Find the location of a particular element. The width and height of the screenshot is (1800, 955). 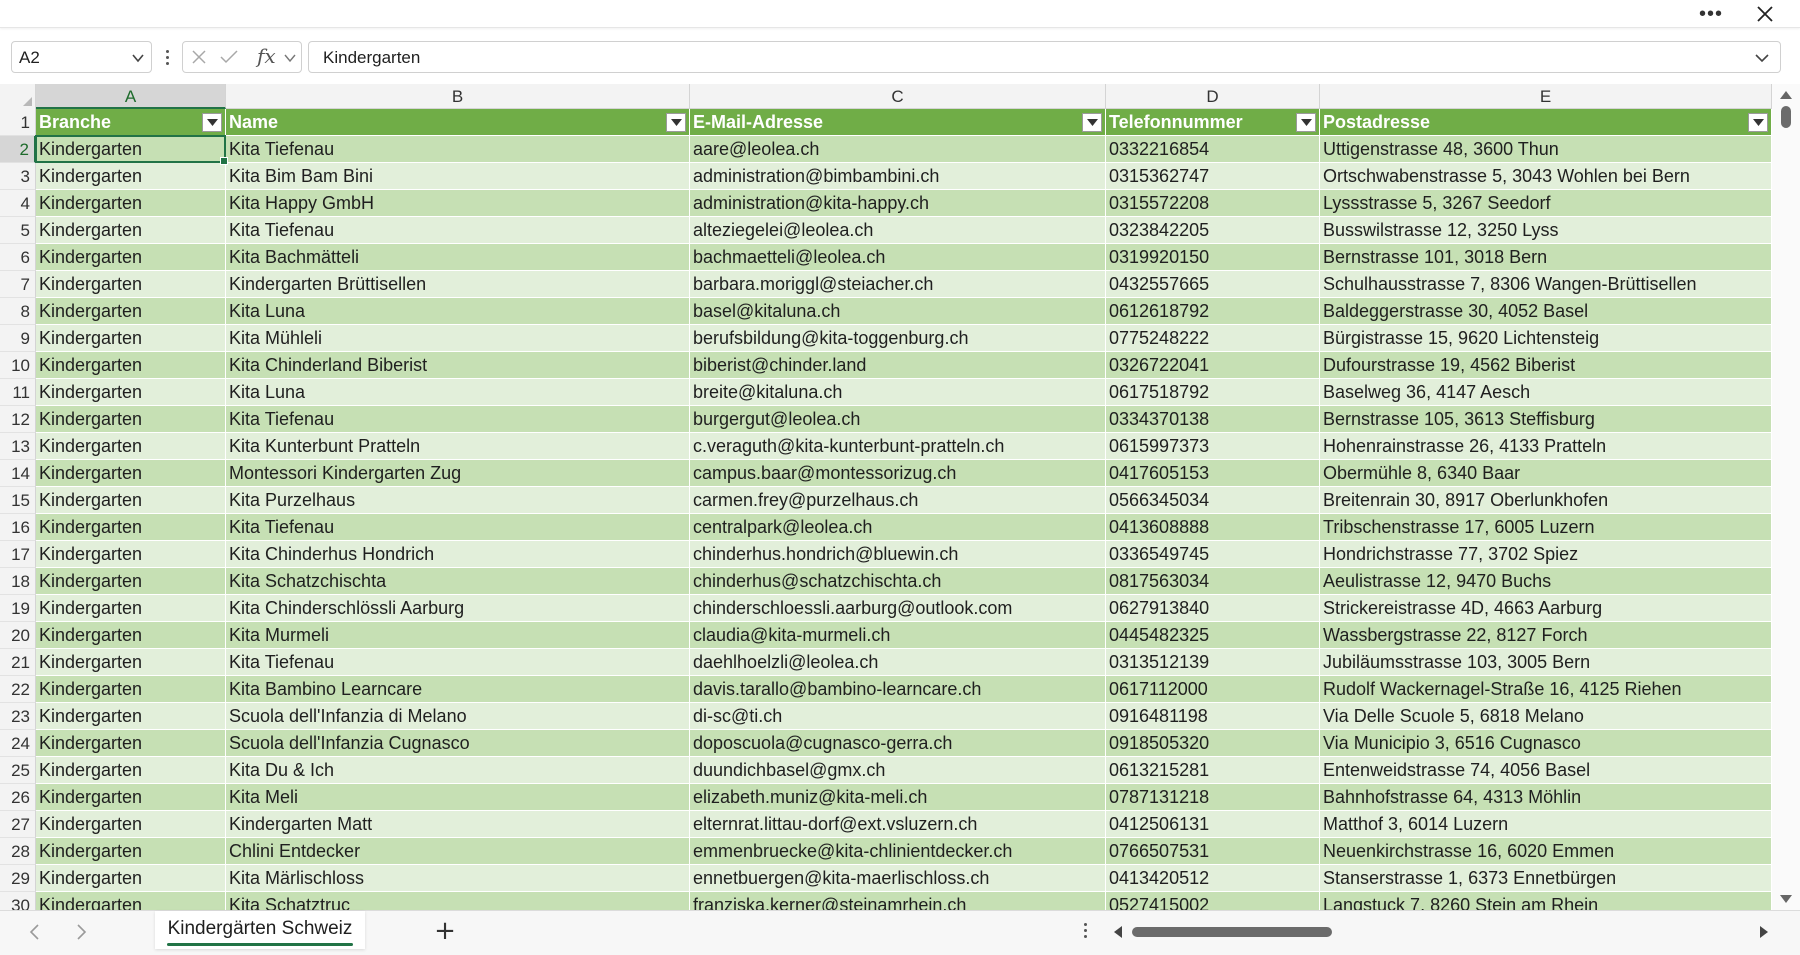

cell-address: Busswilstrasse 12, 3250 Lyss is located at coordinates (1546, 230).